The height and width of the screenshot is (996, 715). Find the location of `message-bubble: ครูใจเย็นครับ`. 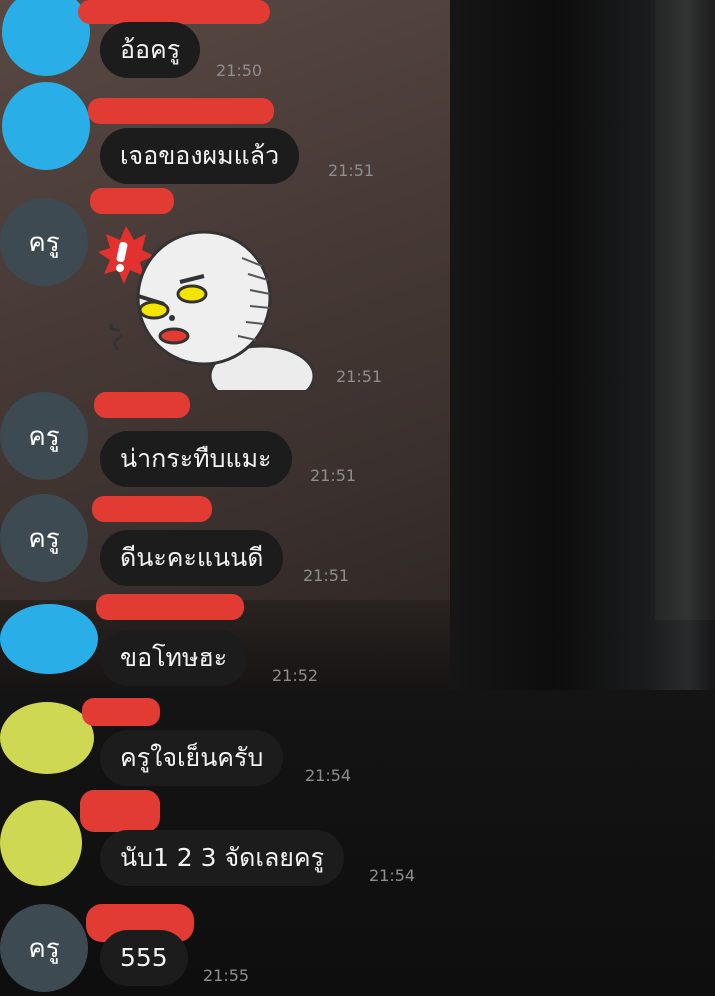

message-bubble: ครูใจเย็นครับ is located at coordinates (192, 758).